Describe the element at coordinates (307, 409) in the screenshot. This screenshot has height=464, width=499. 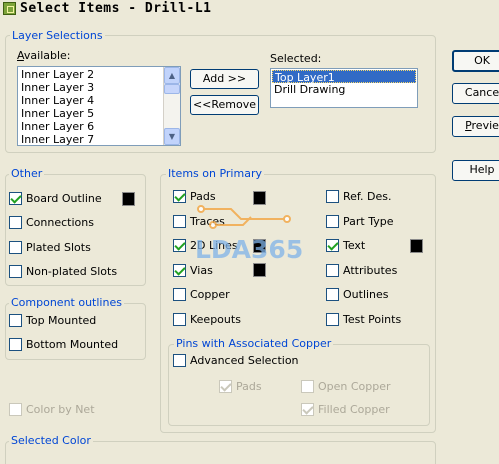
I see `filled-copper-checkbox` at that location.